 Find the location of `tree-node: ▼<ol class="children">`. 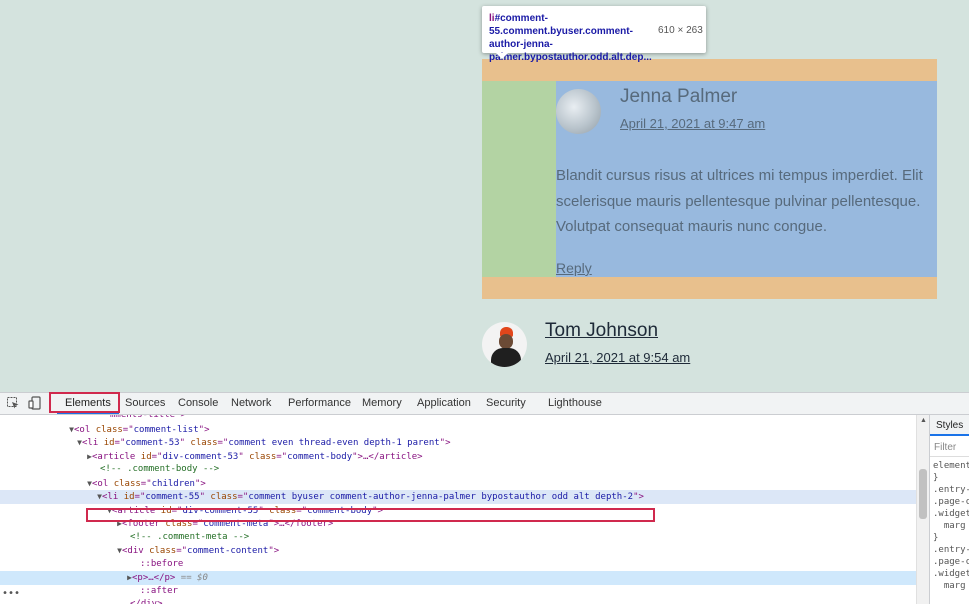

tree-node: ▼<ol class="children"> is located at coordinates (458, 484).